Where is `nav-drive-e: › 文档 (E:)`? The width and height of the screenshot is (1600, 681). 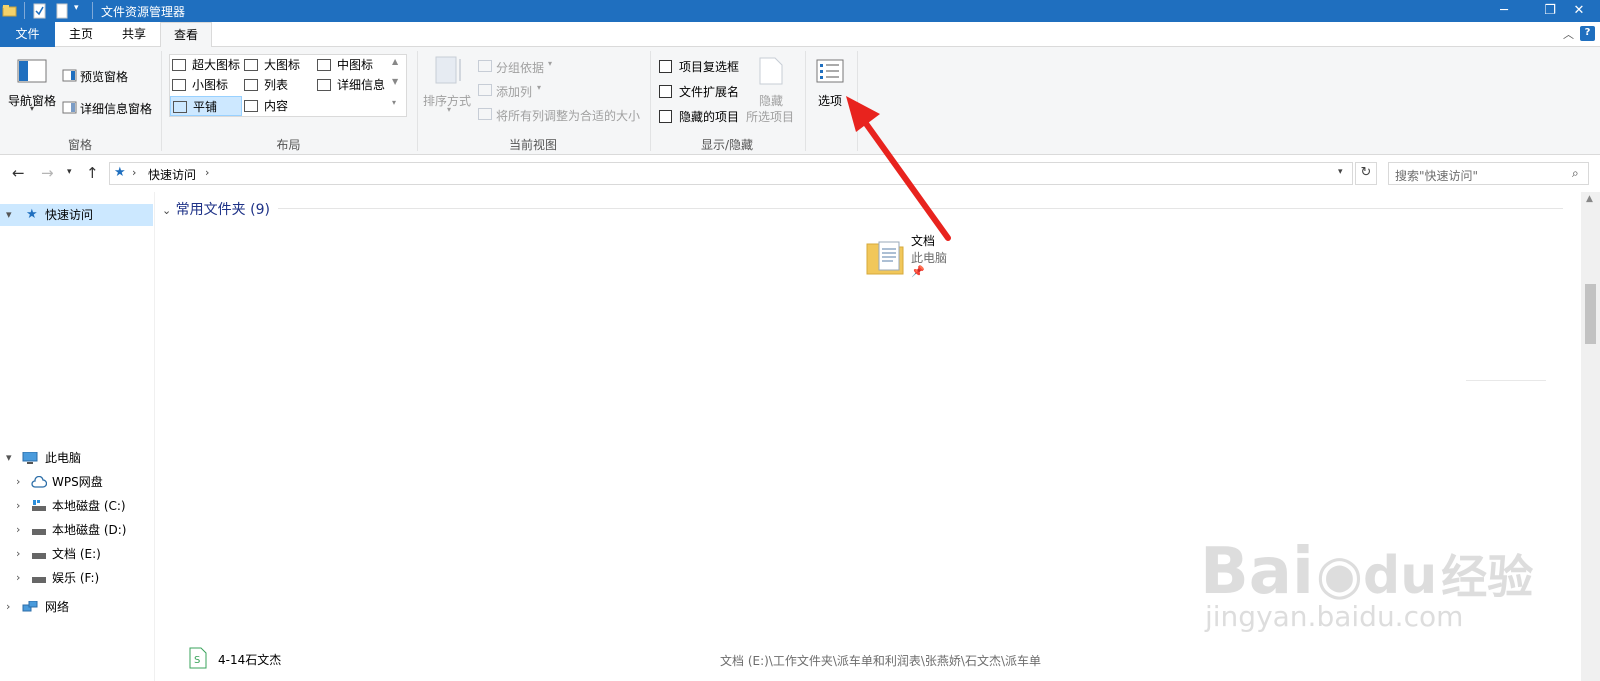 nav-drive-e: › 文档 (E:) is located at coordinates (76, 554).